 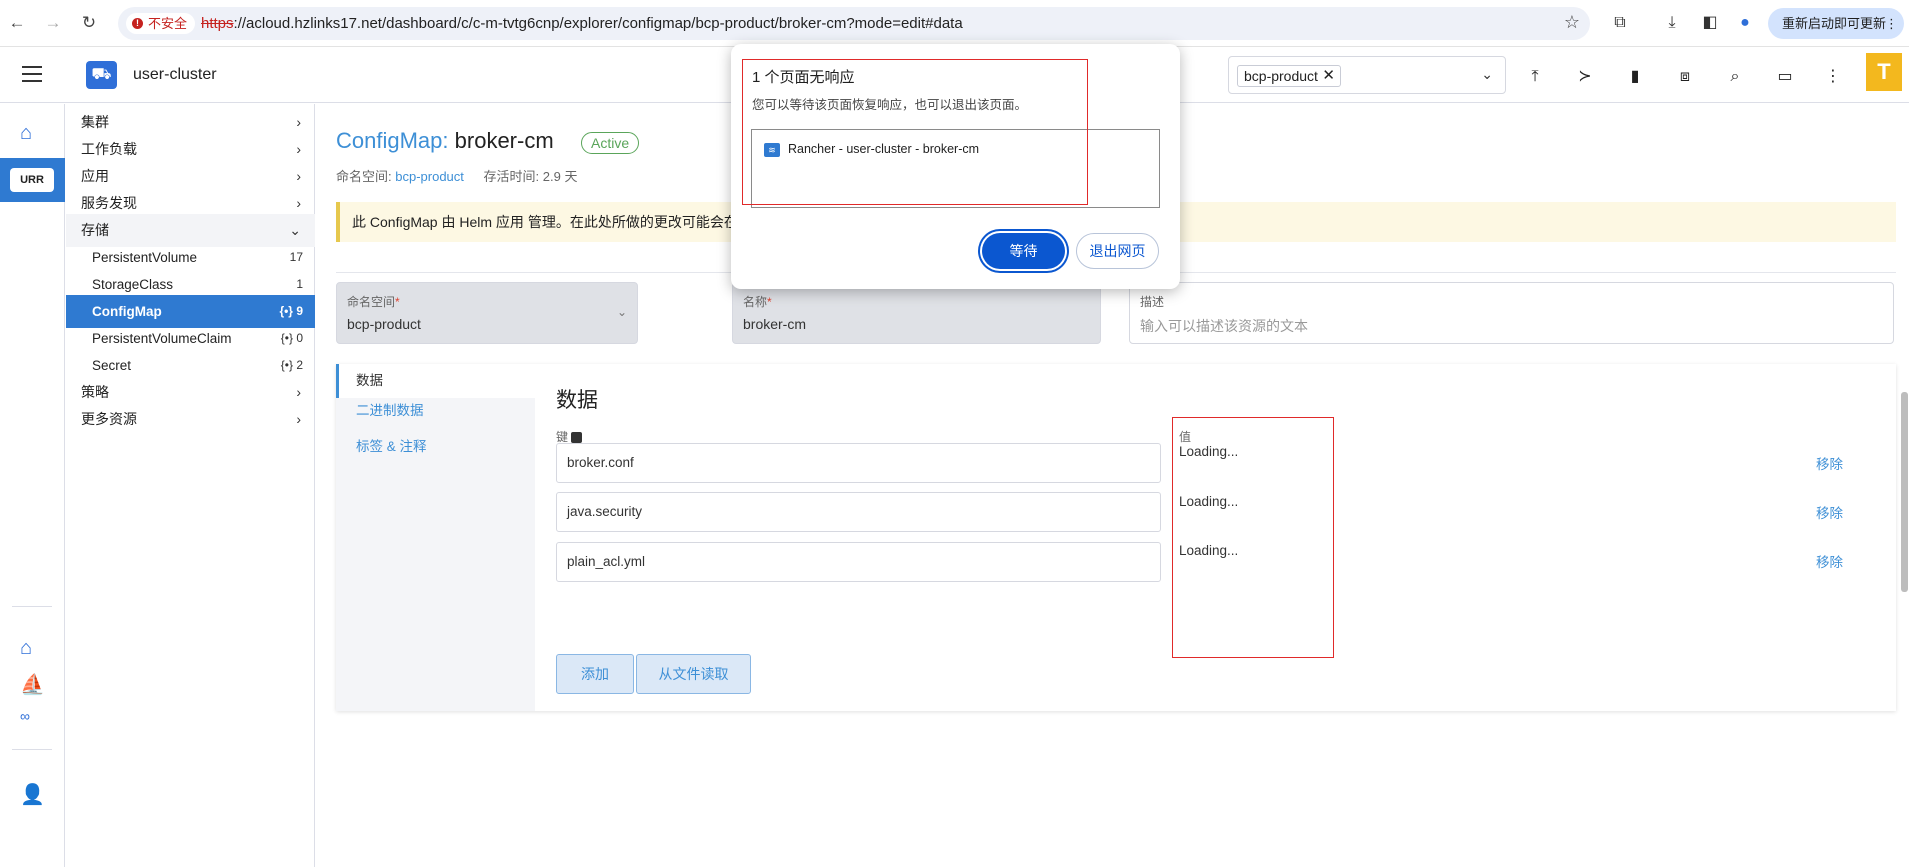 What do you see at coordinates (32, 485) in the screenshot?
I see `left-rail: ⌂ URR ⌂ ⛵ ∞ 👤` at bounding box center [32, 485].